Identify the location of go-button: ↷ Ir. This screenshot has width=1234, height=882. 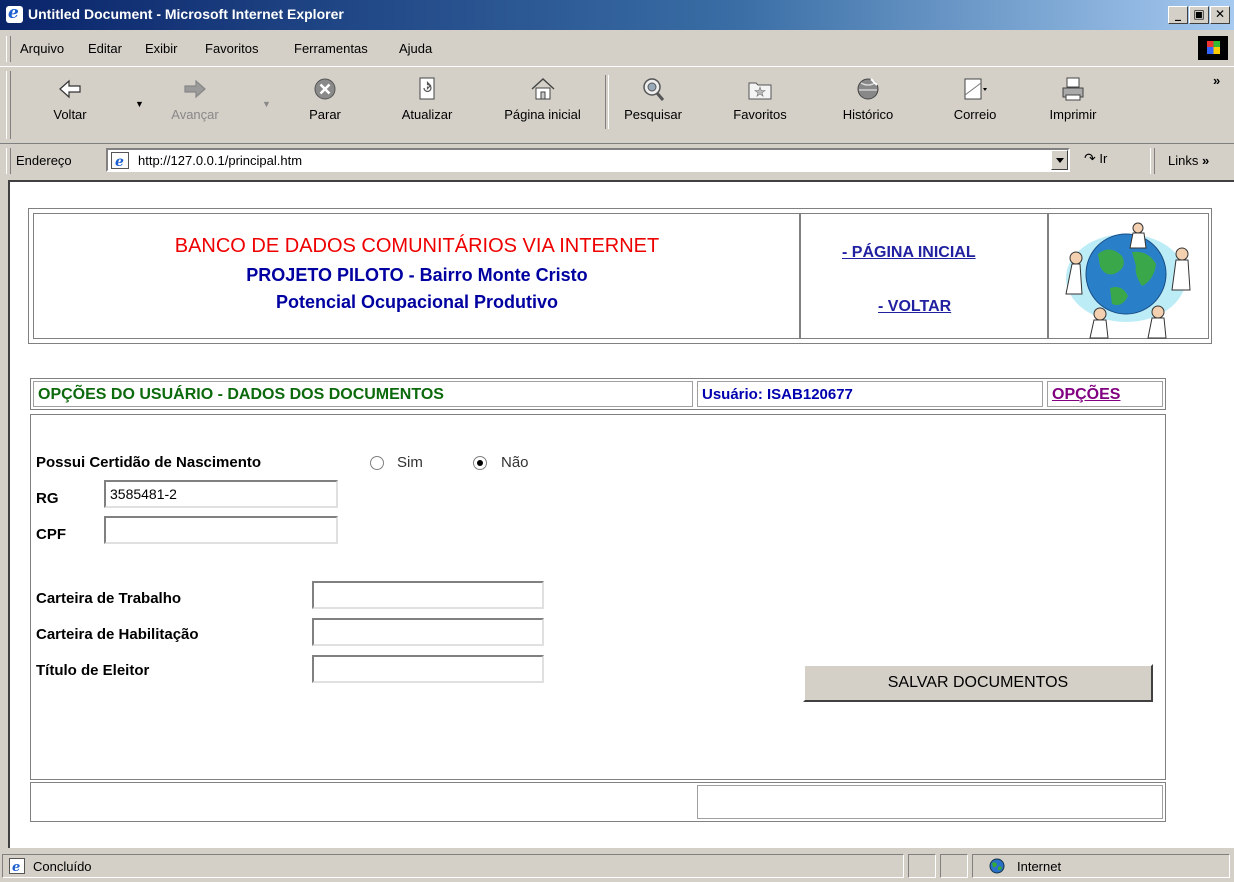
(1095, 158).